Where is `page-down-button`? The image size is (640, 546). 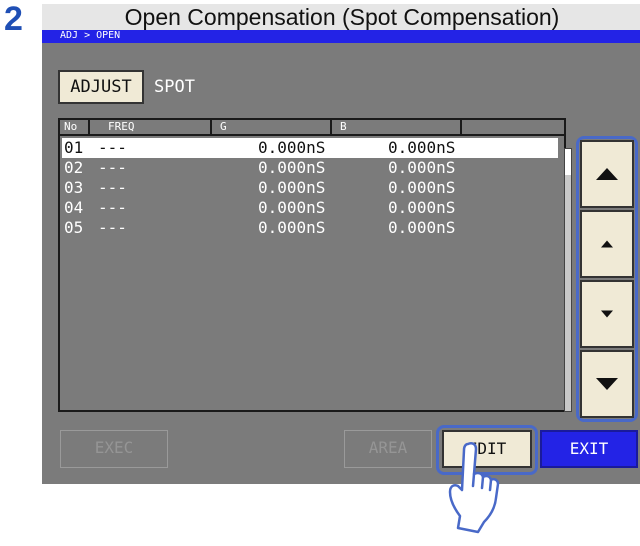 page-down-button is located at coordinates (607, 384).